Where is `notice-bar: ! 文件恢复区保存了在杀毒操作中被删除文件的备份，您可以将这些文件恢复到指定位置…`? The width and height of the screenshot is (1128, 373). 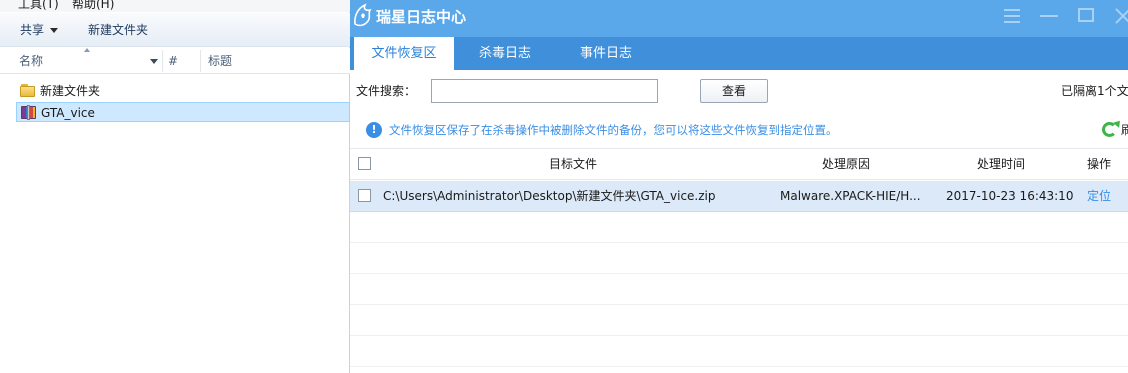
notice-bar: ! 文件恢复区保存了在杀毒操作中被删除文件的备份，您可以将这些文件恢复到指定位置… is located at coordinates (739, 130).